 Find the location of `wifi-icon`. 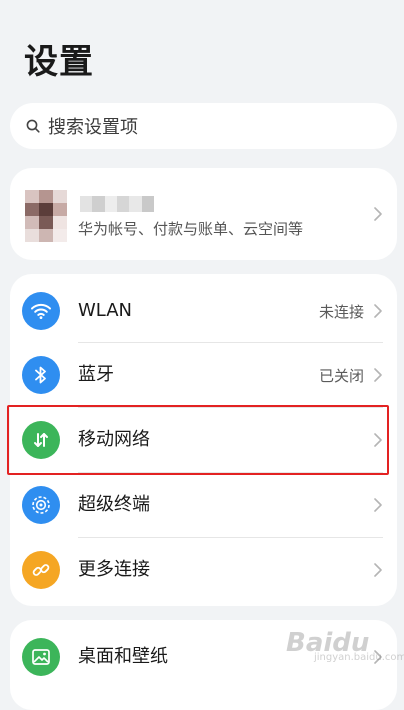

wifi-icon is located at coordinates (41, 311).